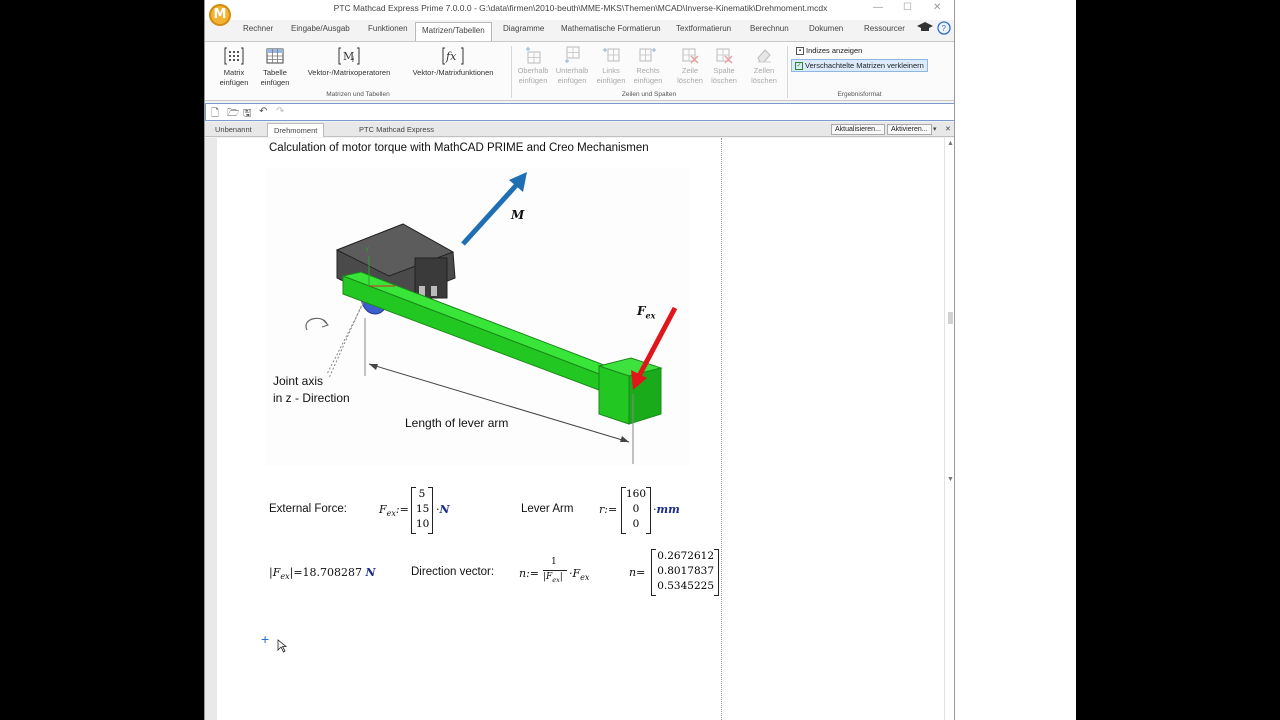 Image resolution: width=1280 pixels, height=720 pixels. I want to click on close-doc-icon: ✕, so click(948, 129).